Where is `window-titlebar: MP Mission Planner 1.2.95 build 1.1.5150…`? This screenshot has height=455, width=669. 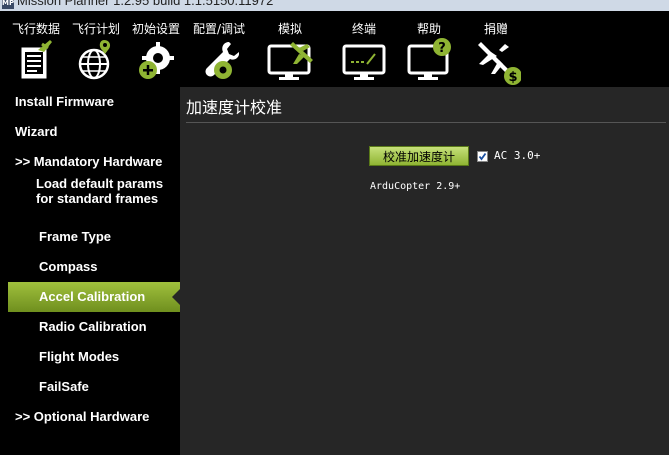 window-titlebar: MP Mission Planner 1.2.95 build 1.1.5150… is located at coordinates (334, 5).